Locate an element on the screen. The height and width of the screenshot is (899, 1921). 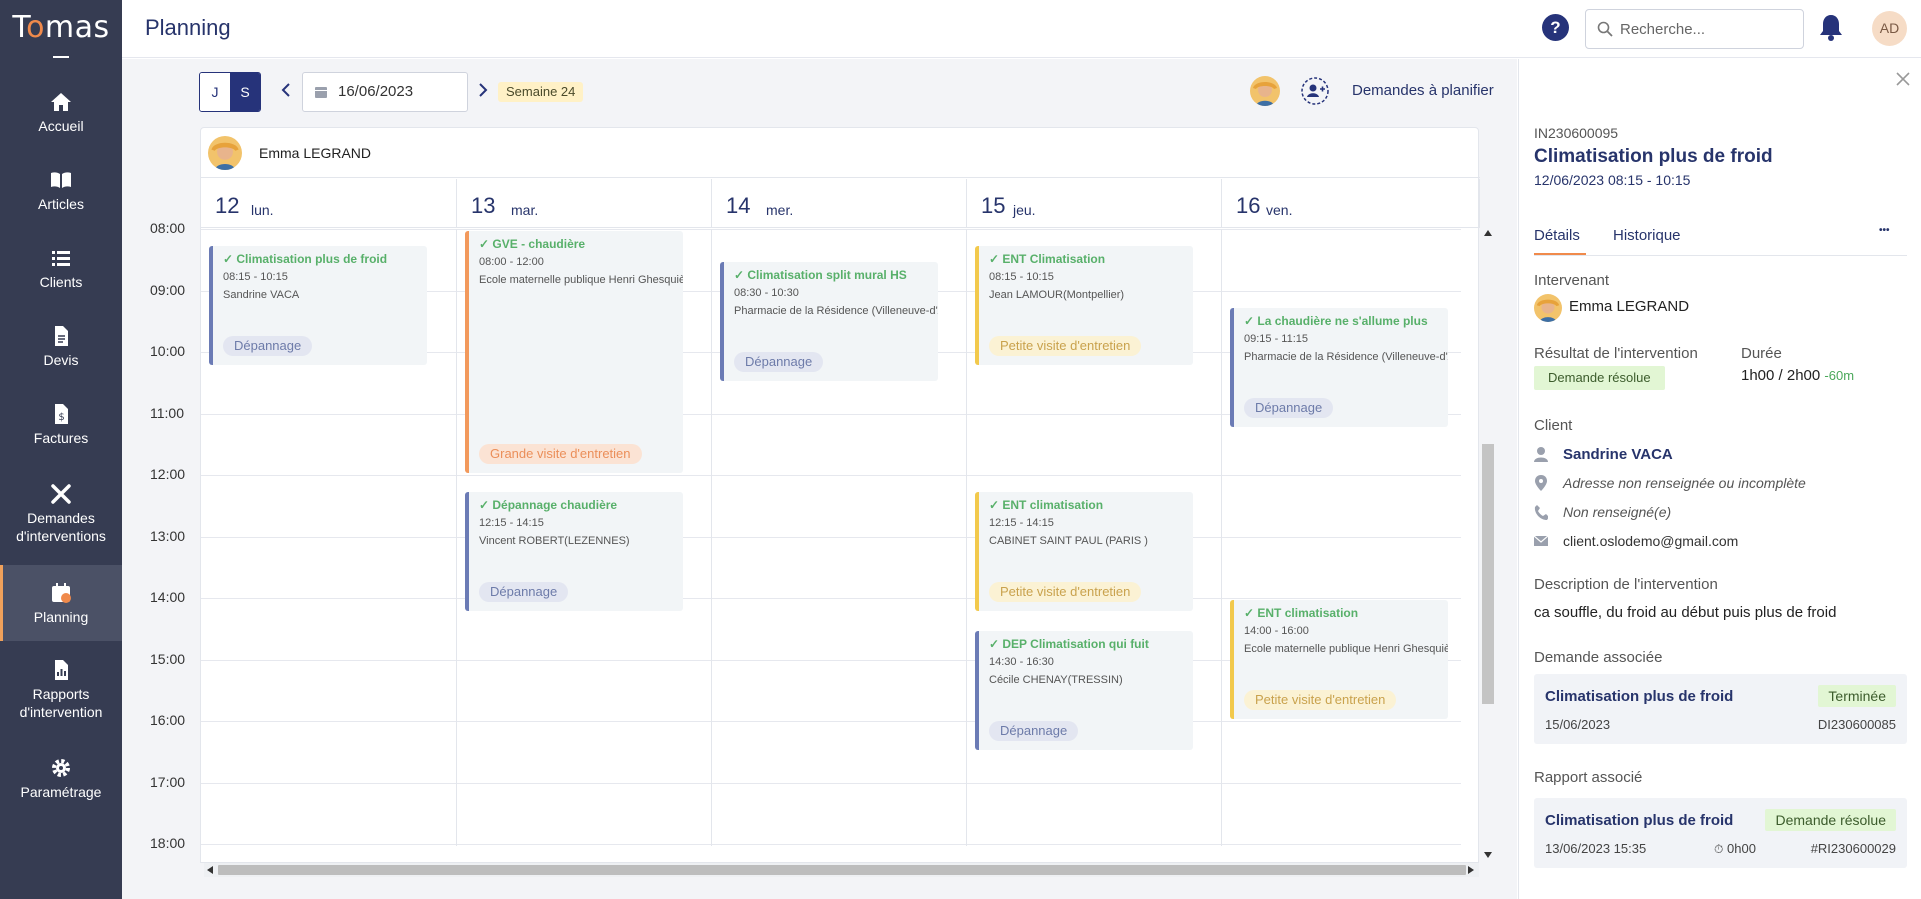
more-options-icon: ••• is located at coordinates (1884, 230).